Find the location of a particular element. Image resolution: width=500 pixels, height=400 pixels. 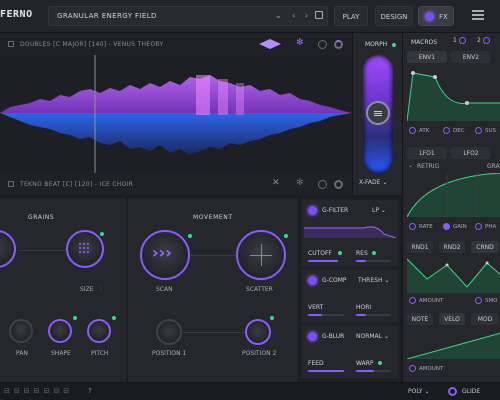

rnd2-tab: RND2 is located at coordinates (452, 247).